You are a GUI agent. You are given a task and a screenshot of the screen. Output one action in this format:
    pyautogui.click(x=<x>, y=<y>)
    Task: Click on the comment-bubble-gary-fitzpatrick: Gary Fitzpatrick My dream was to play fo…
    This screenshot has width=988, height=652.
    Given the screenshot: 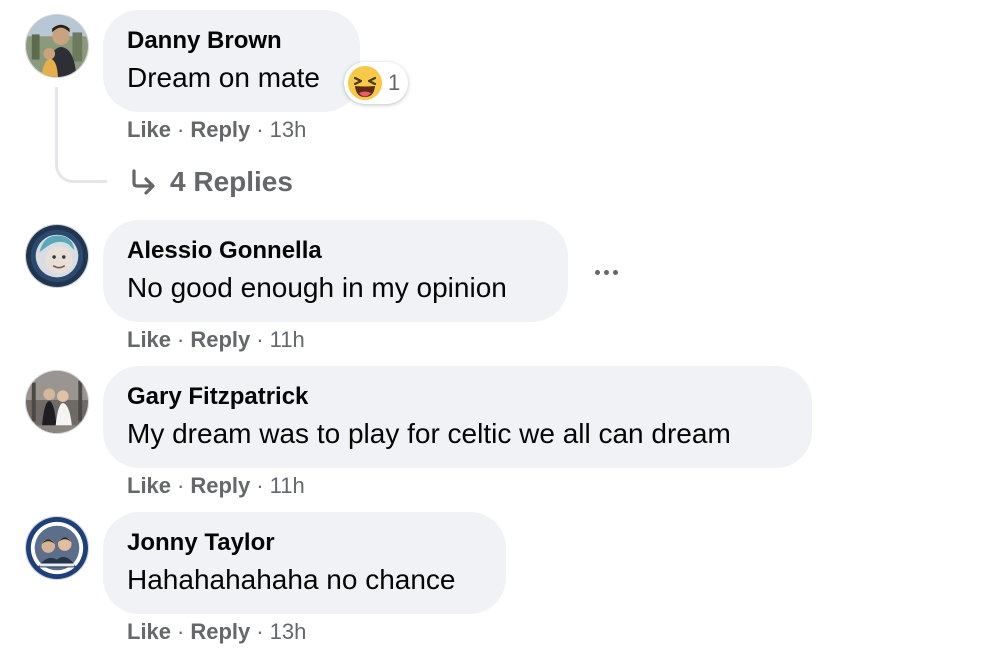 What is the action you would take?
    pyautogui.click(x=457, y=417)
    